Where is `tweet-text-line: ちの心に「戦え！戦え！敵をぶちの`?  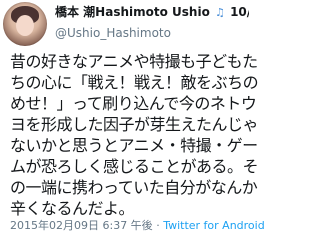
tweet-text-line: ちの心に「戦え！戦え！敵をぶちの is located at coordinates (134, 82).